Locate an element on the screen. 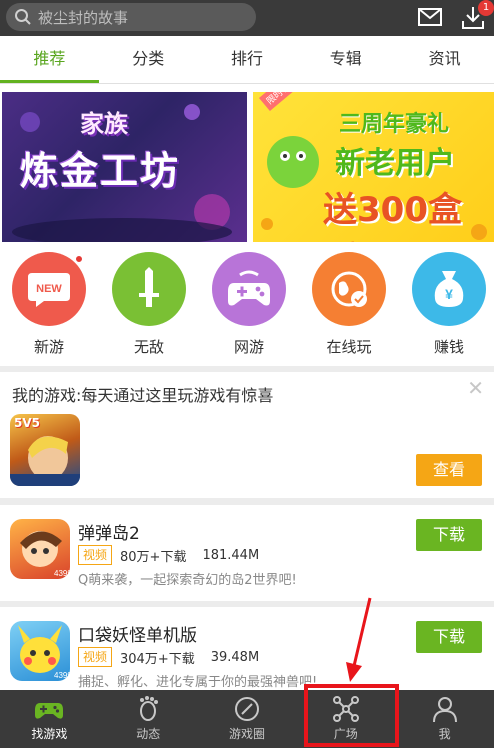 This screenshot has height=748, width=494. download-count: 304万+下载 is located at coordinates (157, 659).